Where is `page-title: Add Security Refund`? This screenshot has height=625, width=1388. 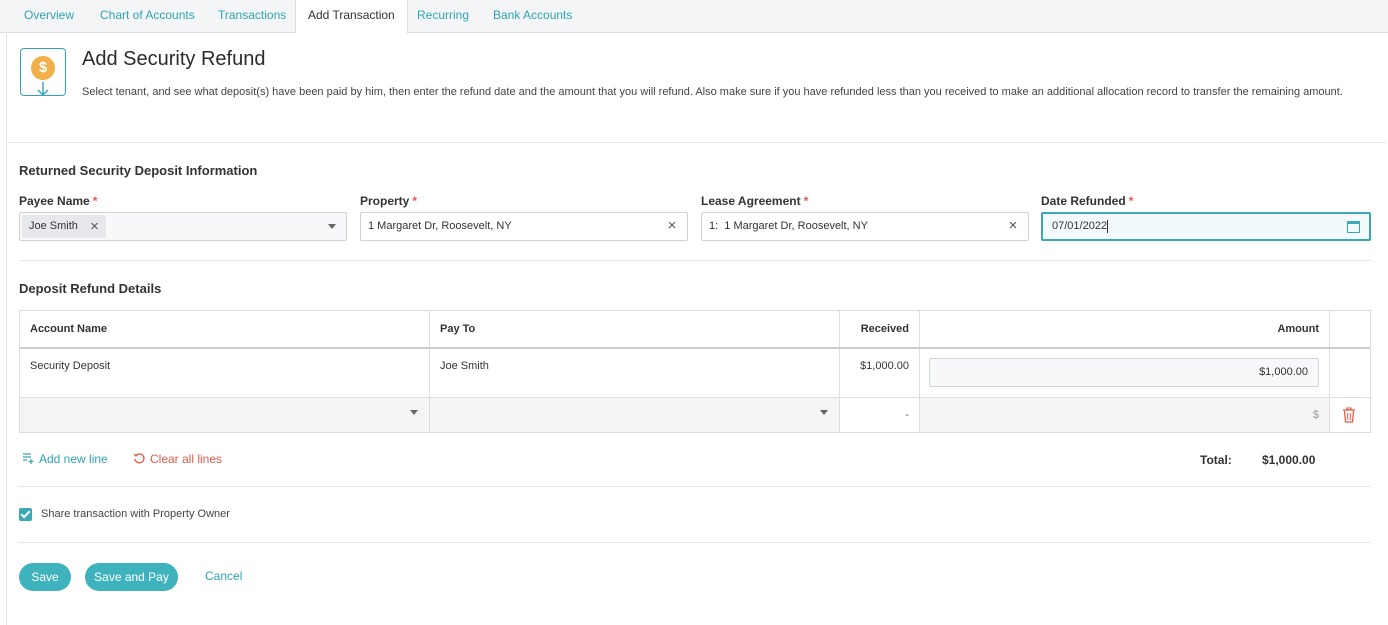
page-title: Add Security Refund is located at coordinates (174, 59).